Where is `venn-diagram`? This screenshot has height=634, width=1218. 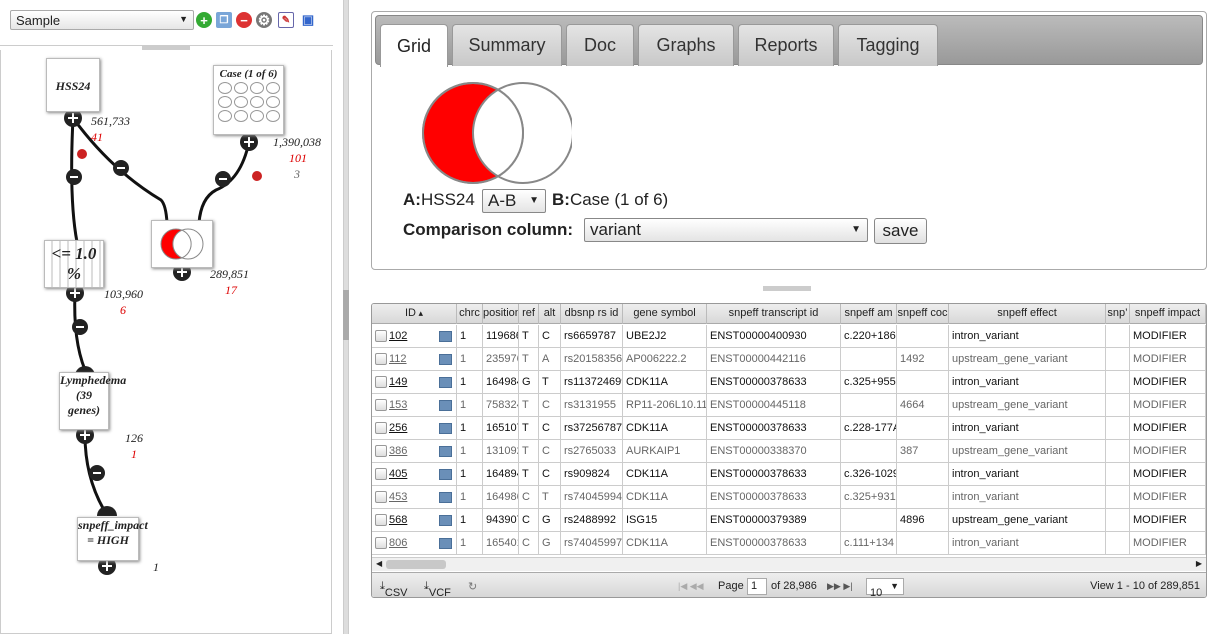
venn-diagram is located at coordinates (497, 133).